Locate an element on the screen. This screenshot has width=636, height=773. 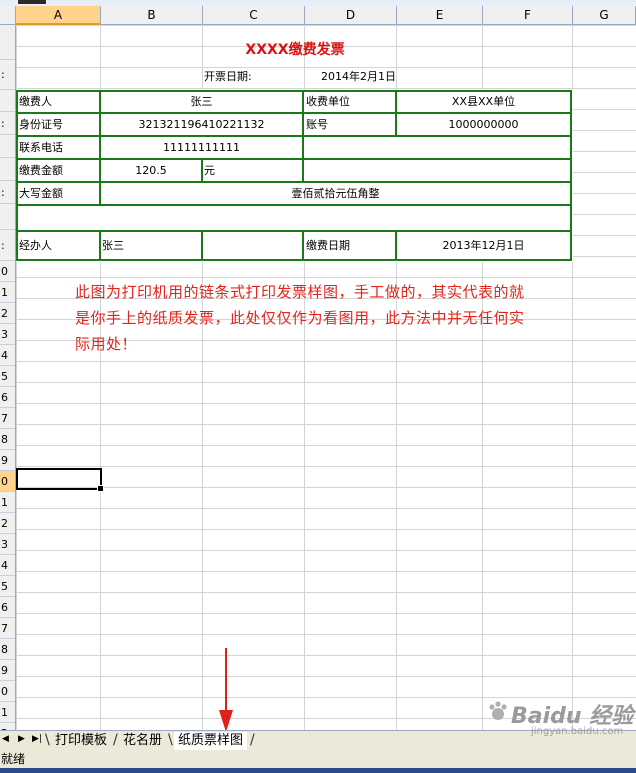
column-header-a: A is located at coordinates (58, 15).